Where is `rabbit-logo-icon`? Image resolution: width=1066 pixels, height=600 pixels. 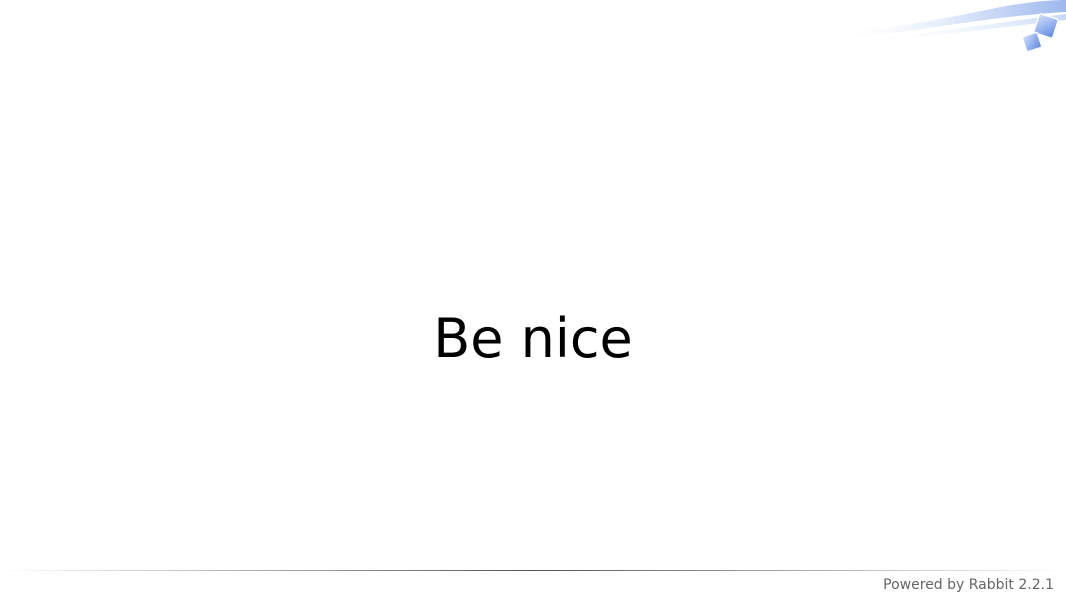 rabbit-logo-icon is located at coordinates (1040, 33).